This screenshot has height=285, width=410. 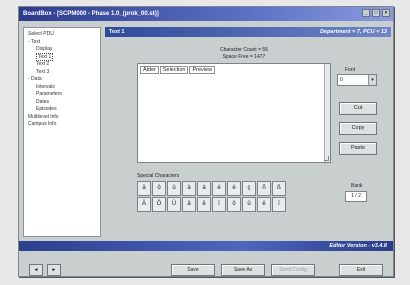 What do you see at coordinates (158, 176) in the screenshot?
I see `special-characters-label: Special Characters` at bounding box center [158, 176].